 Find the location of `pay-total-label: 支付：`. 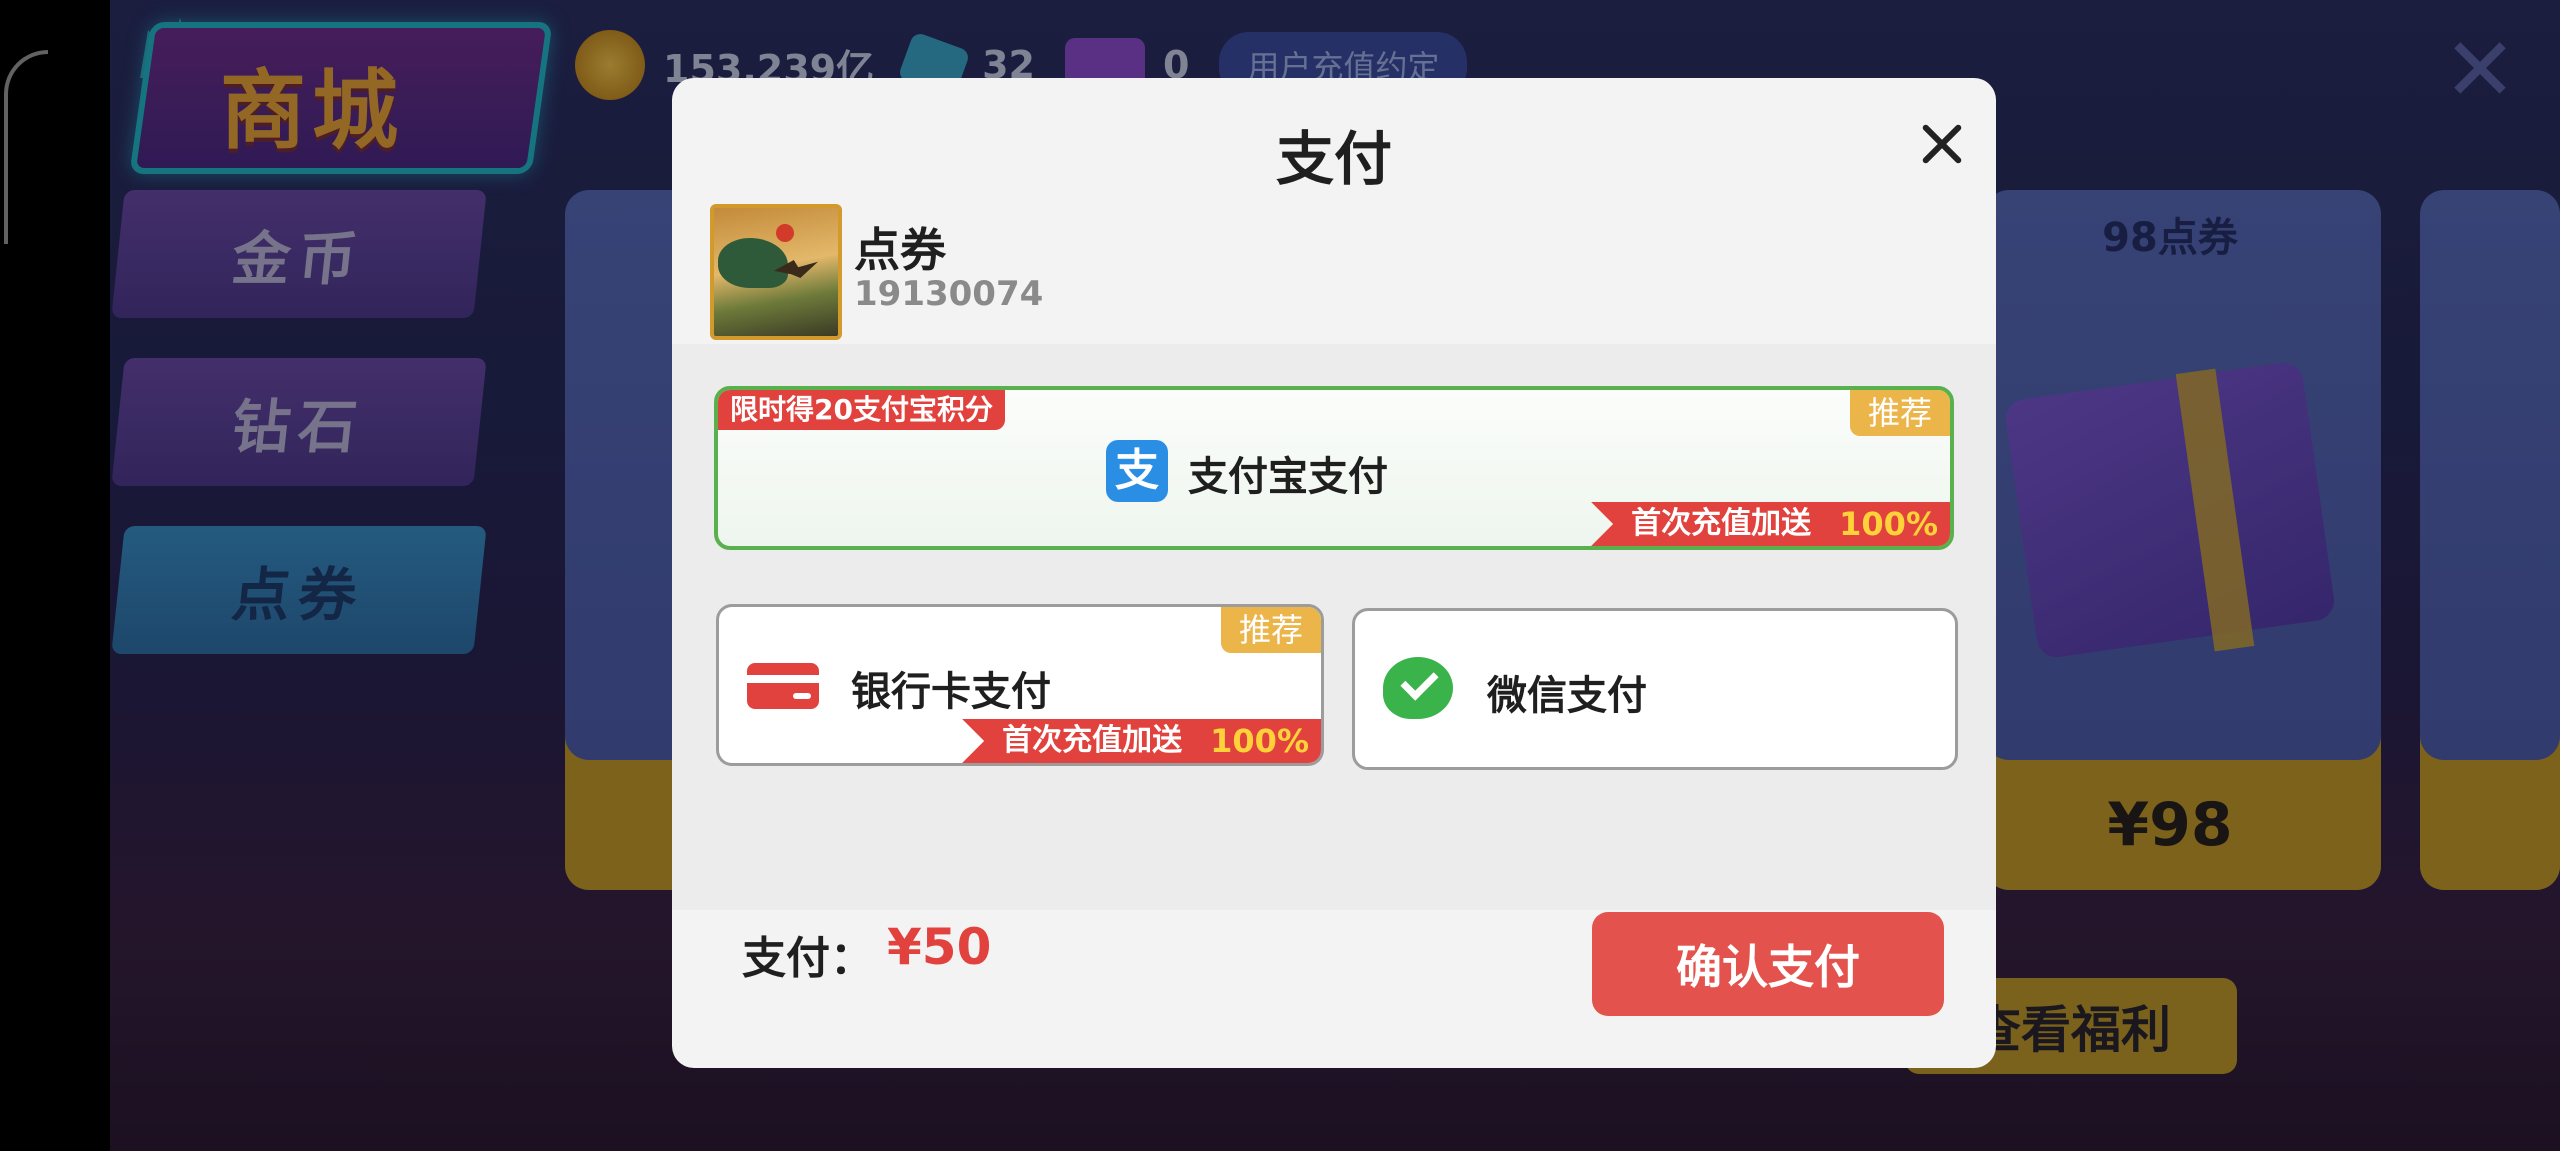

pay-total-label: 支付： is located at coordinates (808, 958).